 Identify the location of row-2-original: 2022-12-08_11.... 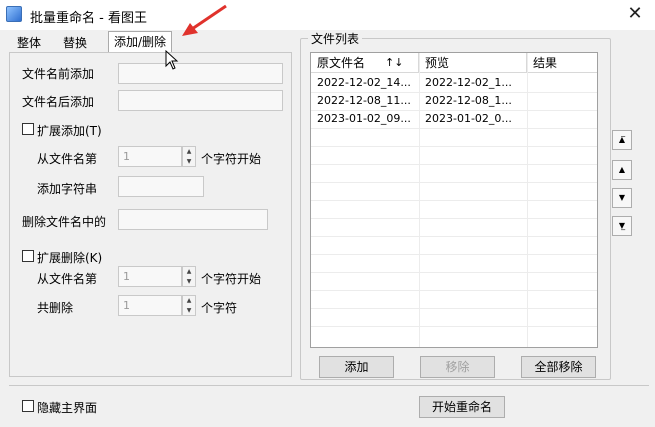
(365, 101).